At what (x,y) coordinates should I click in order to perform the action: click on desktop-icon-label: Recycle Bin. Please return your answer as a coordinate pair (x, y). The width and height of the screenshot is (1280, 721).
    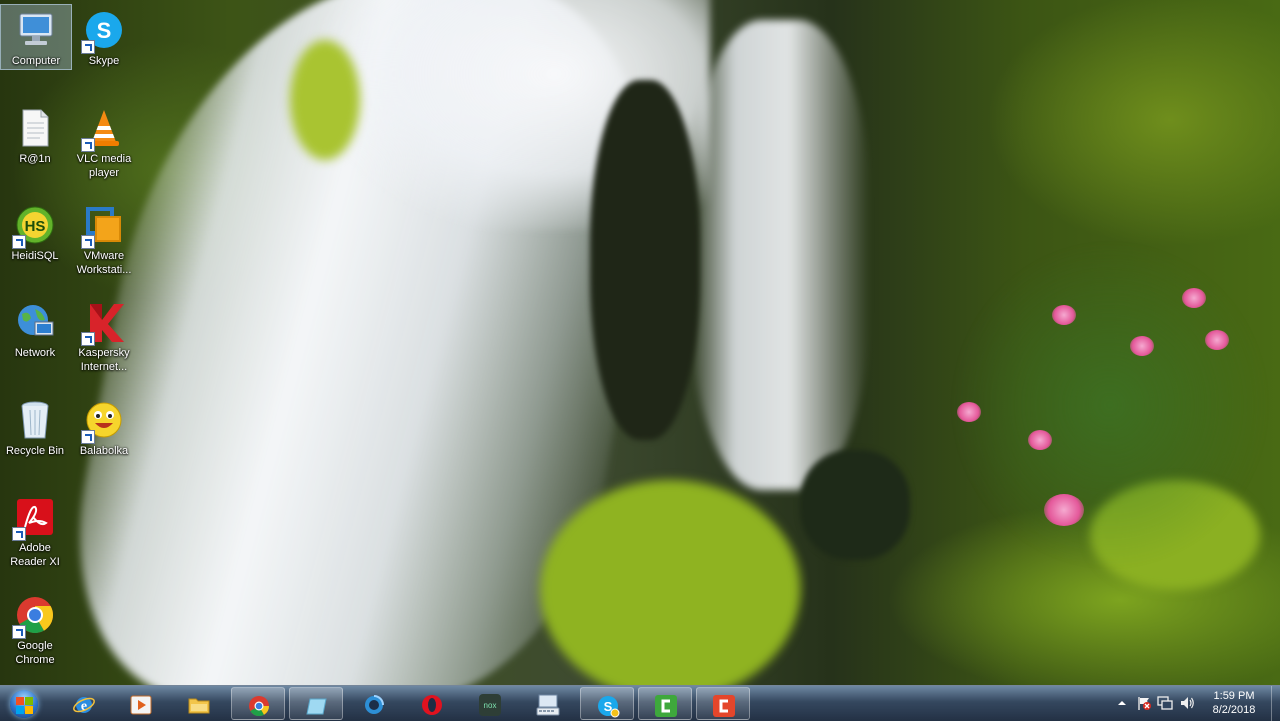
    Looking at the image, I should click on (35, 451).